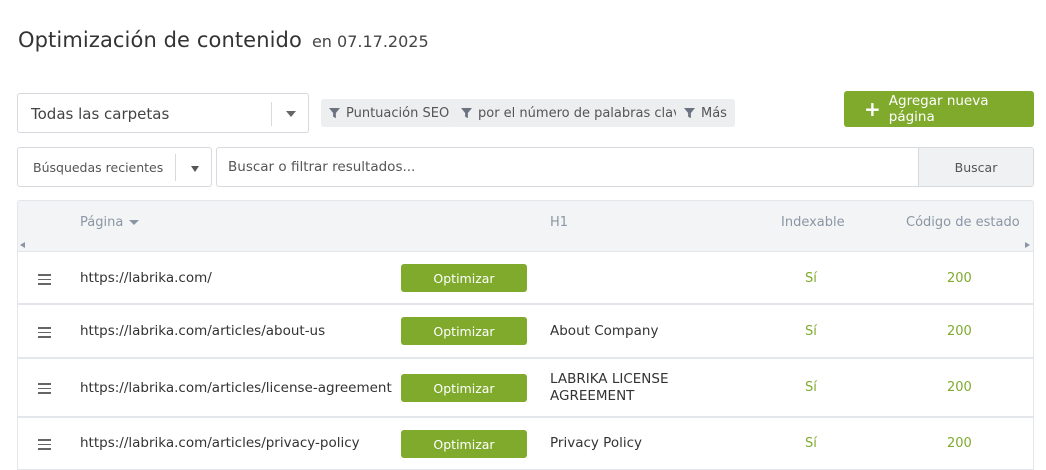  Describe the element at coordinates (714, 113) in the screenshot. I see `filter-more-label: Más` at that location.